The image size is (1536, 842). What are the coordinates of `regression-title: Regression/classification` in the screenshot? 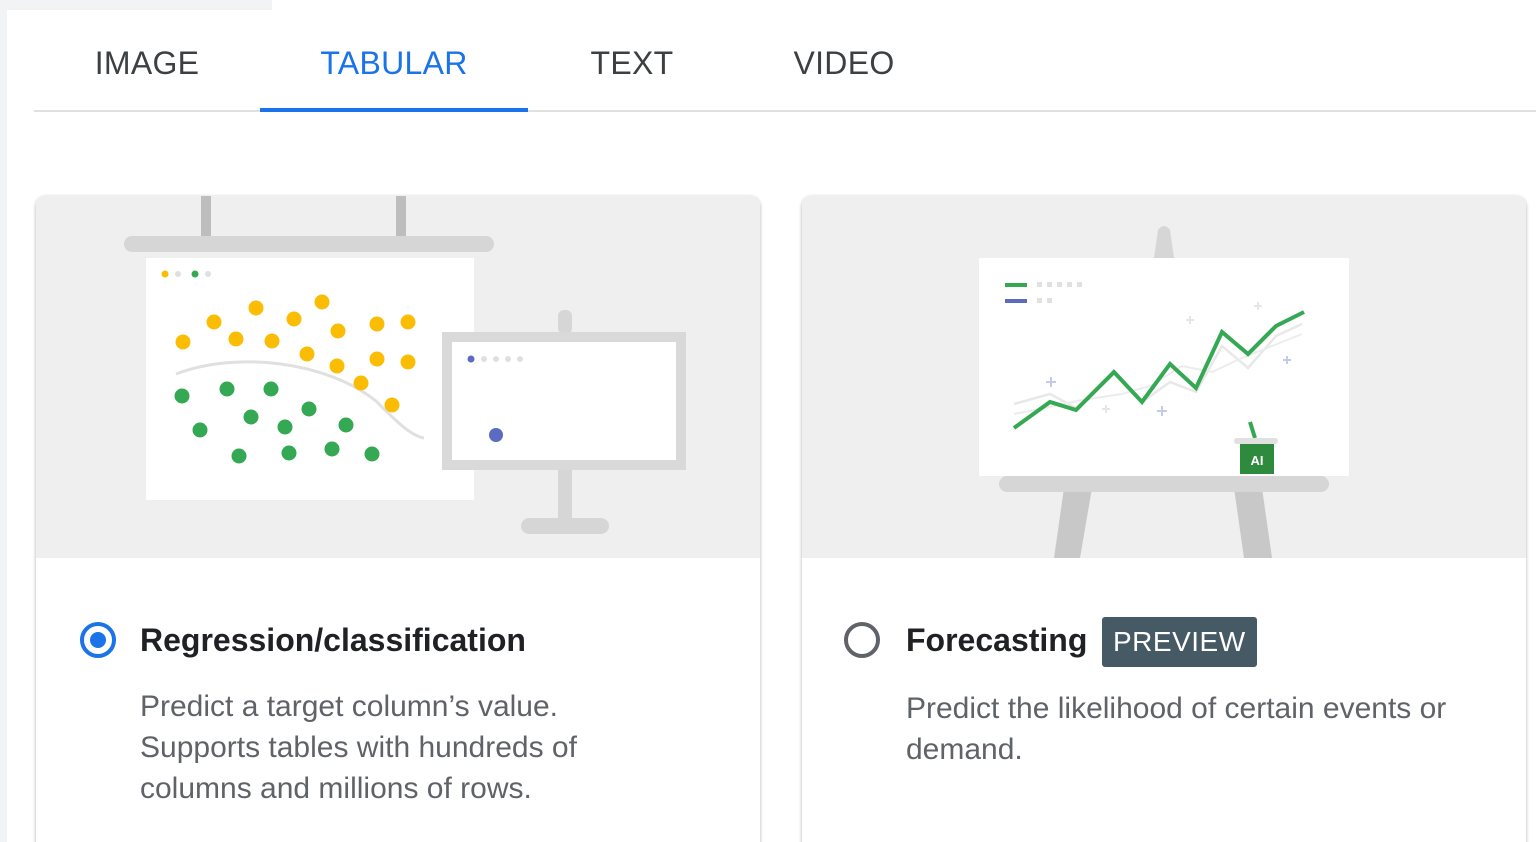 It's located at (333, 640).